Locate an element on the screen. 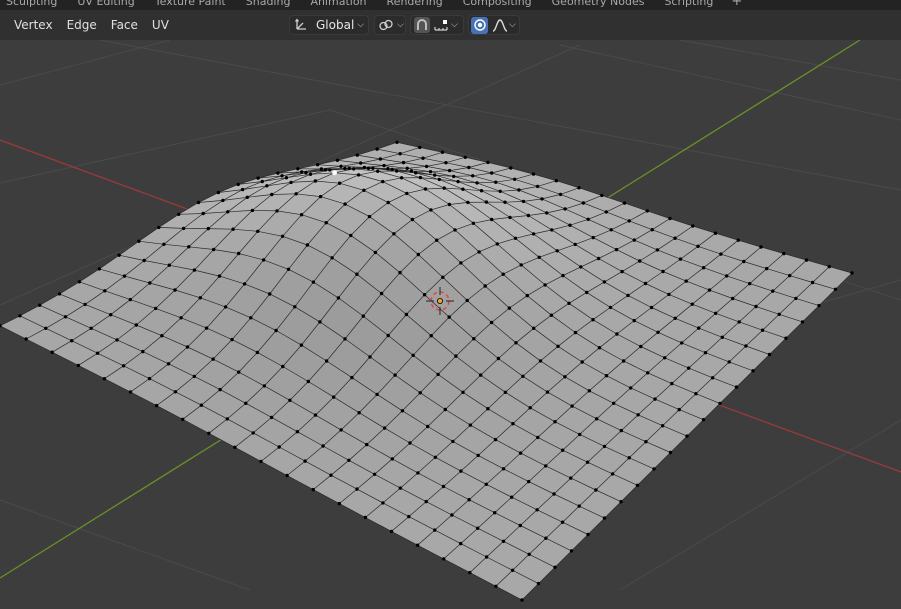  smooth-falloff-icon is located at coordinates (500, 25).